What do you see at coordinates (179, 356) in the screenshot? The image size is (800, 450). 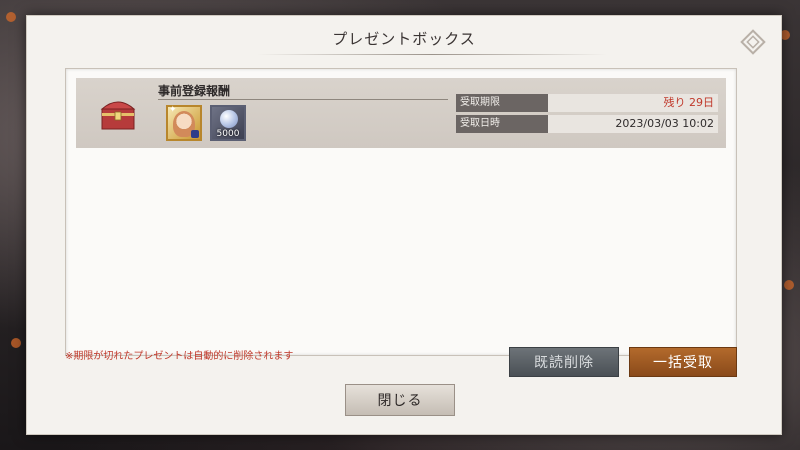 I see `expiry-notice: ※期限が切れたプレゼントは自動的に削除されます` at bounding box center [179, 356].